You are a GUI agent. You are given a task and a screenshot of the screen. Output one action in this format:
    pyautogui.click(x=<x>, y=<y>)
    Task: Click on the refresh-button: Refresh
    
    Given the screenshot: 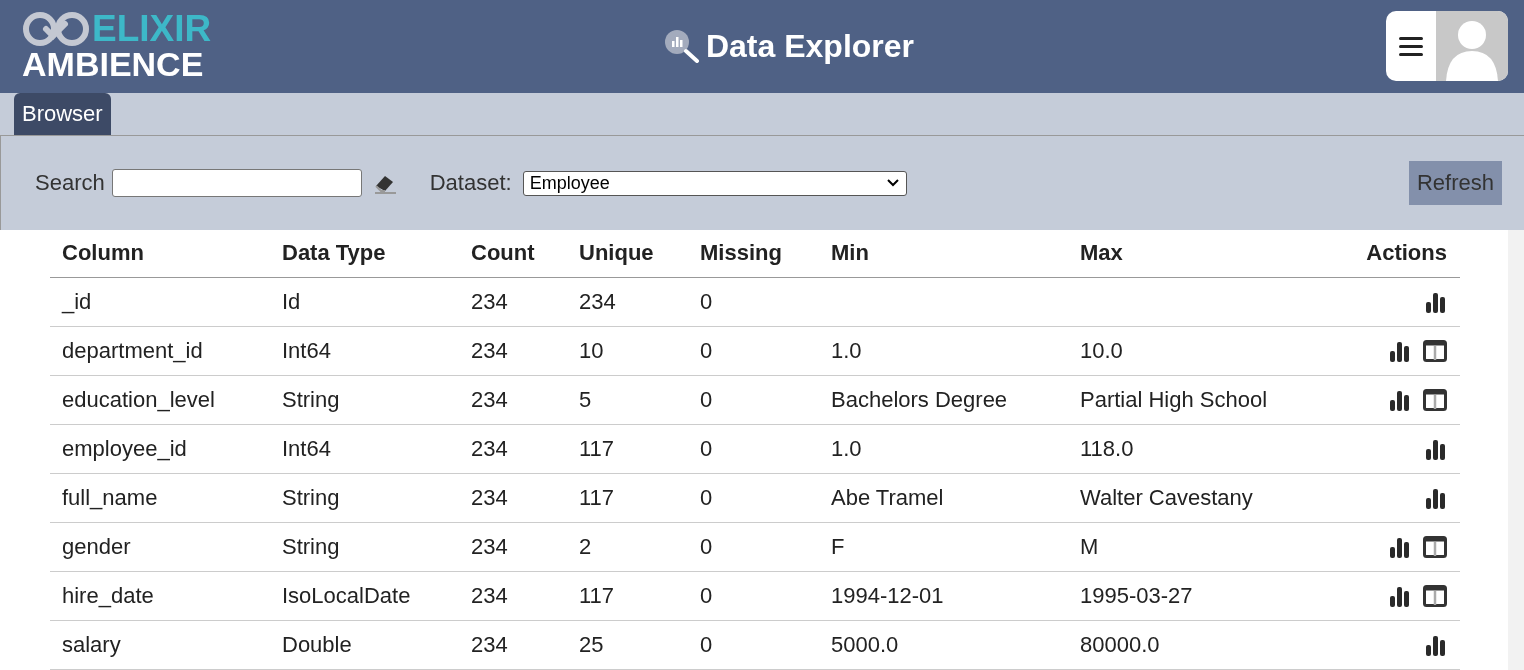 What is the action you would take?
    pyautogui.click(x=1455, y=183)
    